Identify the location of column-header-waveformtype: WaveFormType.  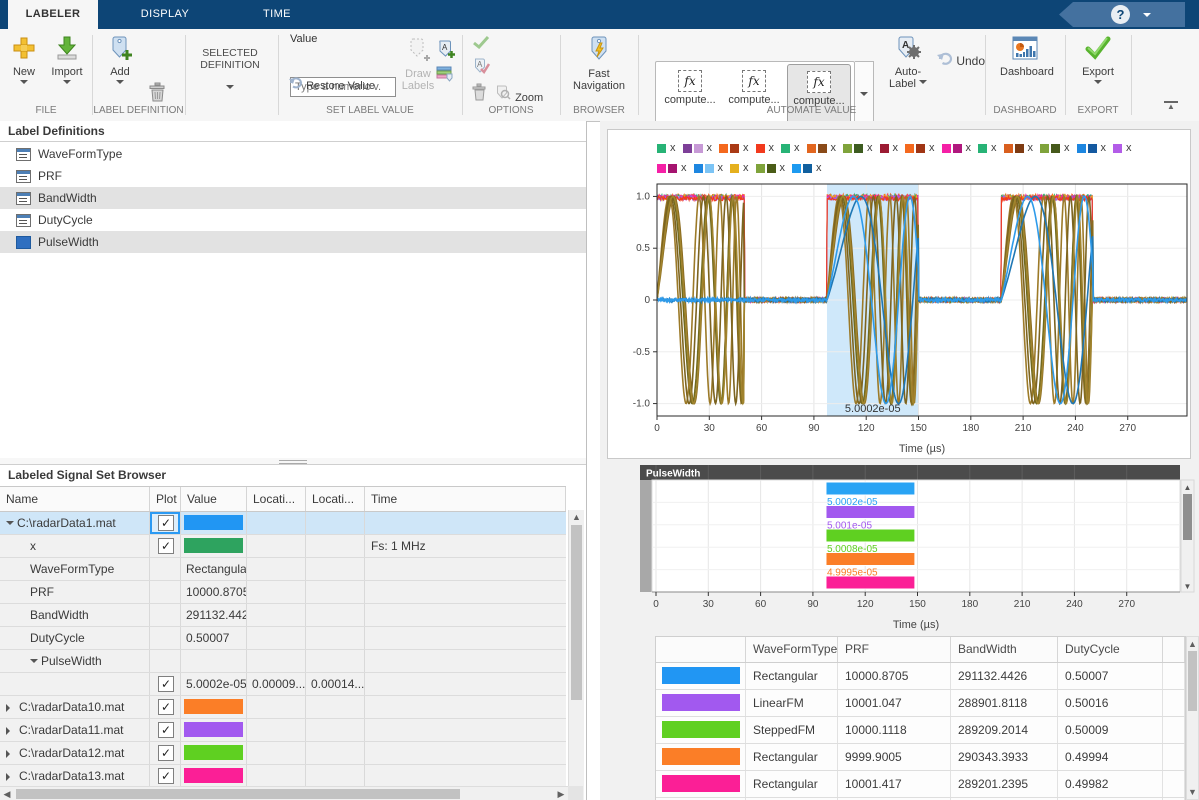
(792, 649).